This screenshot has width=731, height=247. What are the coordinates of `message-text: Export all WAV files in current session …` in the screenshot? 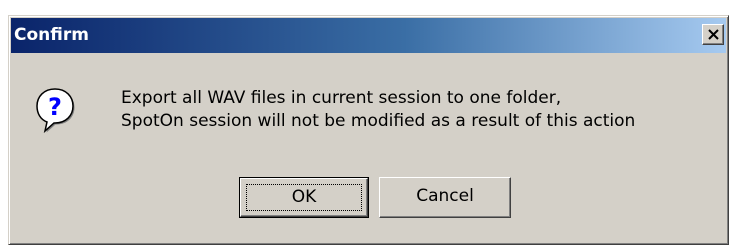 It's located at (378, 110).